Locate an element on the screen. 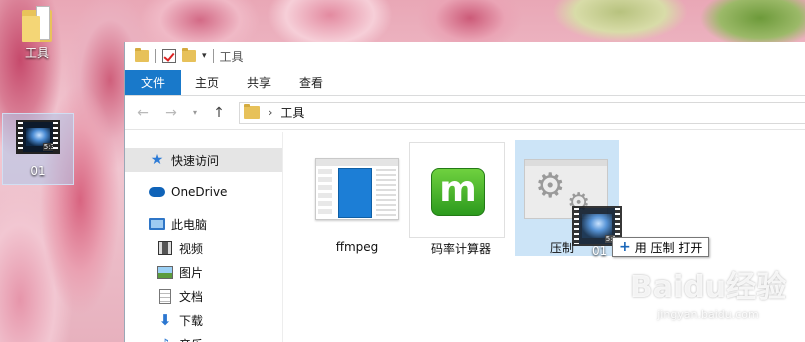  up-arrow-icon: ↑ is located at coordinates (219, 113).